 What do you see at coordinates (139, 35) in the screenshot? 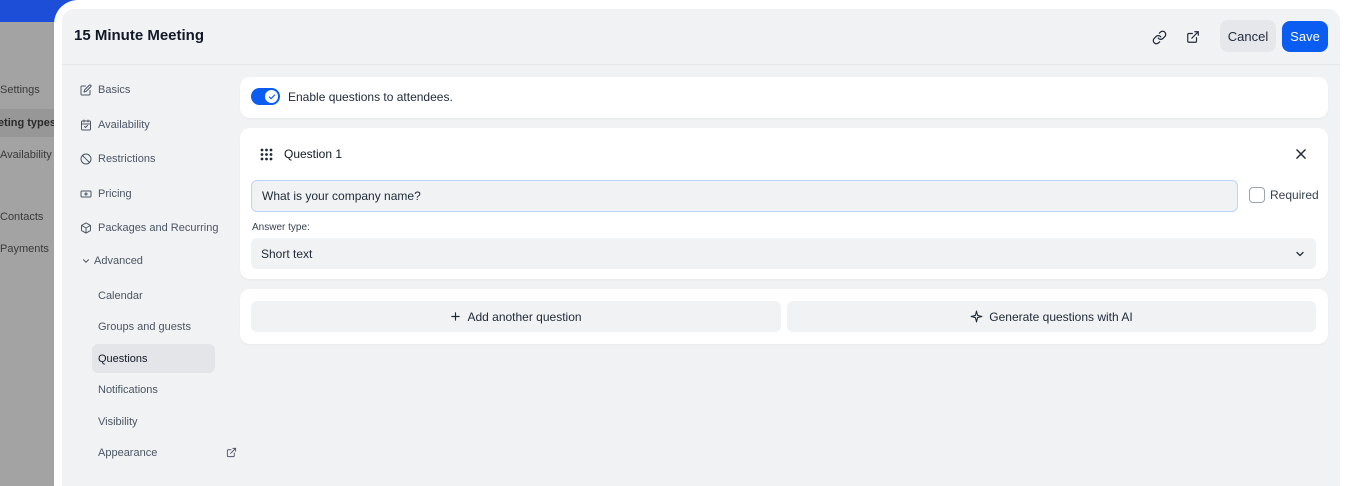
I see `page-title: 15 Minute Meeting` at bounding box center [139, 35].